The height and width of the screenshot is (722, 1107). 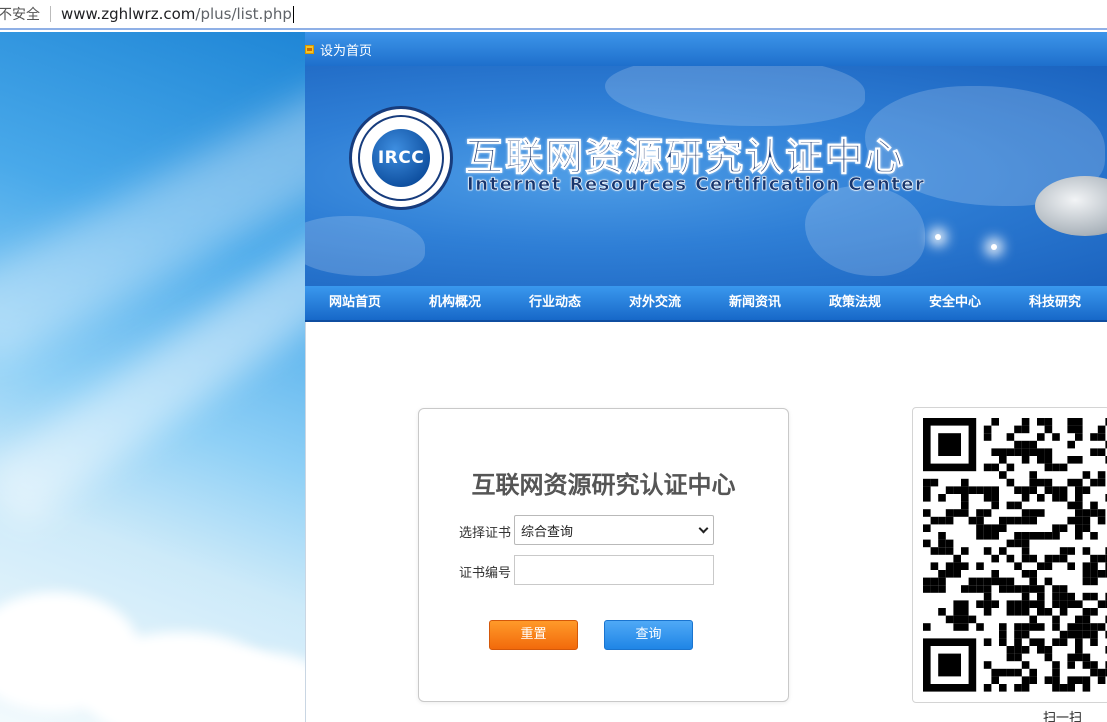 I want to click on nav-item-industry: 行业动态, so click(x=555, y=303).